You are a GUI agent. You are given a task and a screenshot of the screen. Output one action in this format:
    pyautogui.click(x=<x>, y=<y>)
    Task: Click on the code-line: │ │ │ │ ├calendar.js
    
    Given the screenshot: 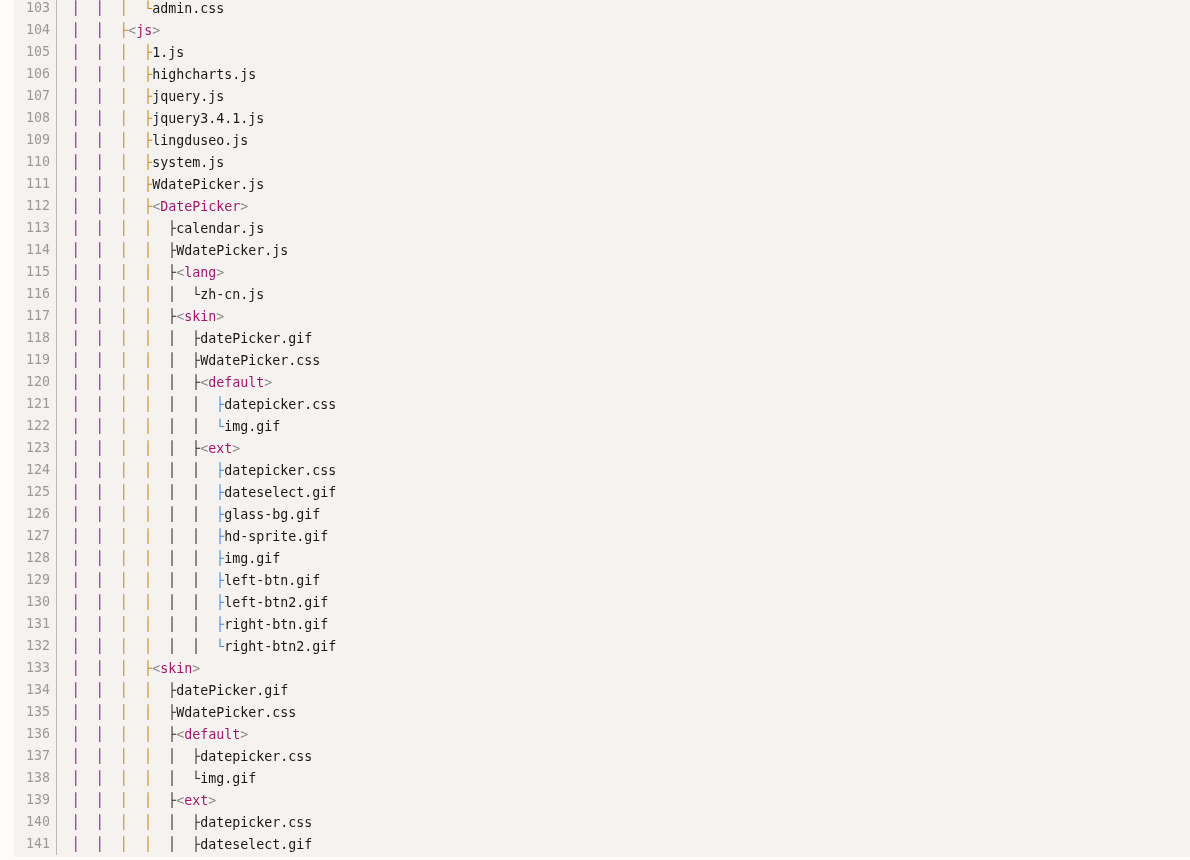 What is the action you would take?
    pyautogui.click(x=168, y=228)
    